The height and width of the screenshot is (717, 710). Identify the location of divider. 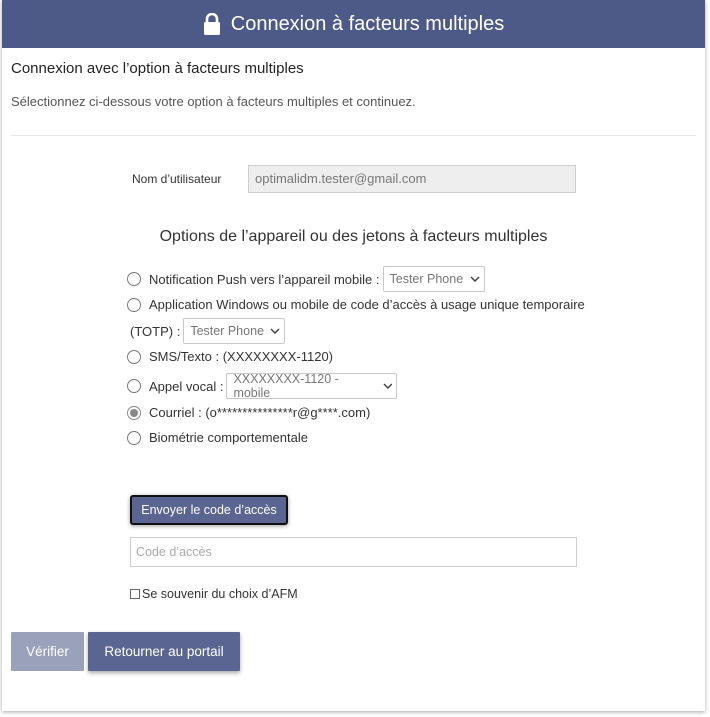
(353, 135).